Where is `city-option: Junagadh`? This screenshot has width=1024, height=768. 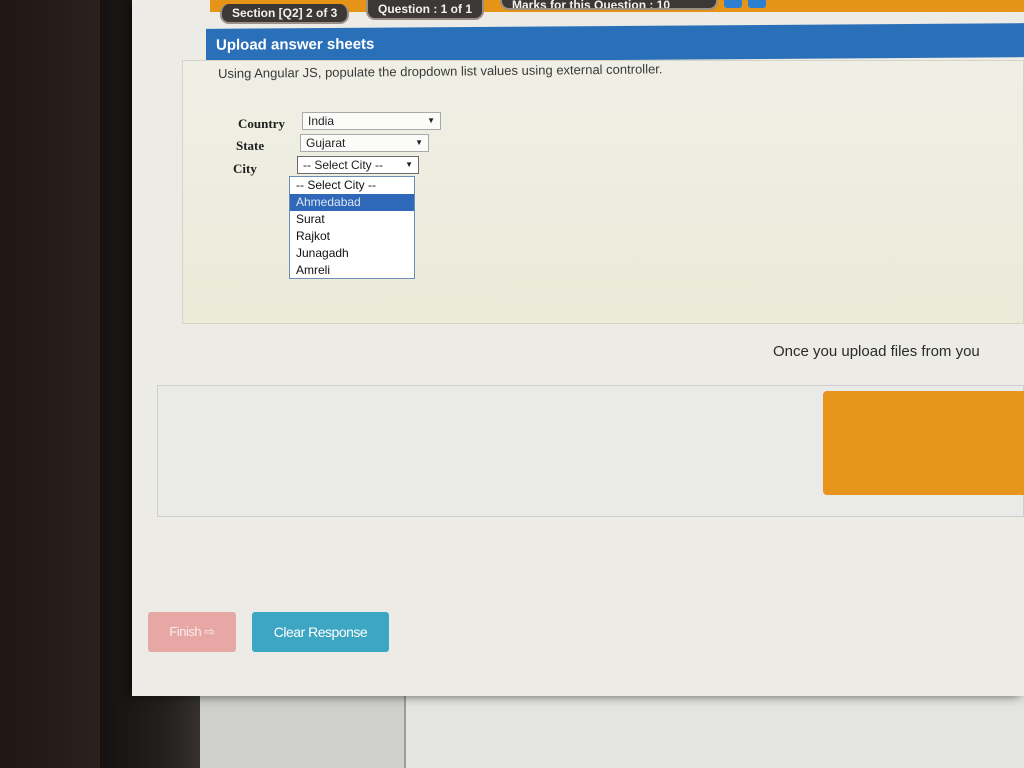
city-option: Junagadh is located at coordinates (352, 253).